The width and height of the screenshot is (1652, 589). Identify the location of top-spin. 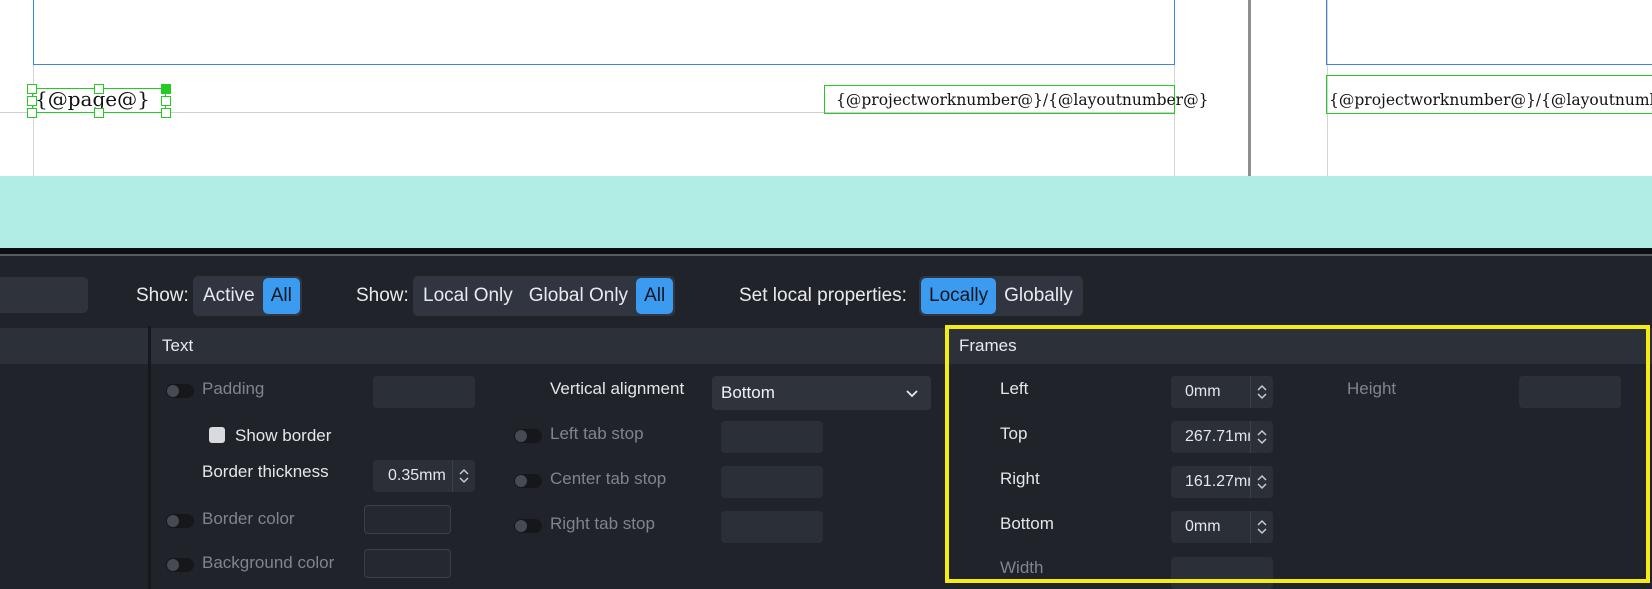
(1261, 437).